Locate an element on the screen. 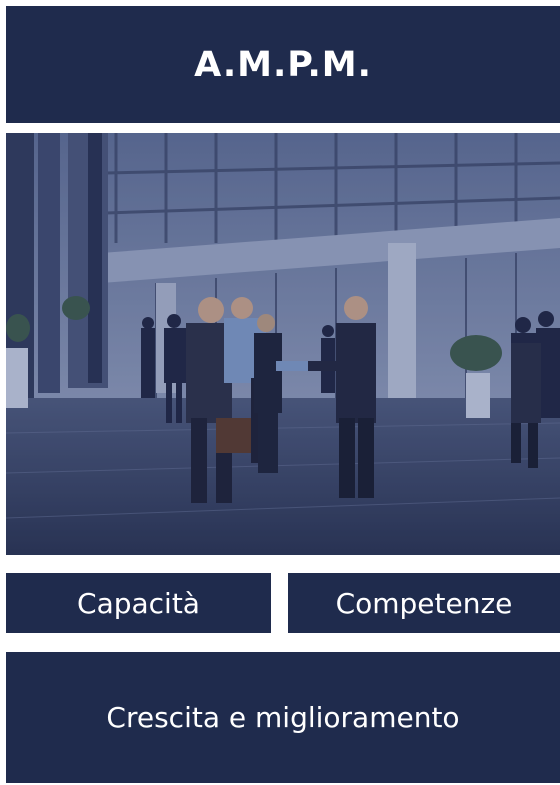 Image resolution: width=560 pixels, height=785 pixels. header-banner: A.M.P.M. is located at coordinates (283, 64).